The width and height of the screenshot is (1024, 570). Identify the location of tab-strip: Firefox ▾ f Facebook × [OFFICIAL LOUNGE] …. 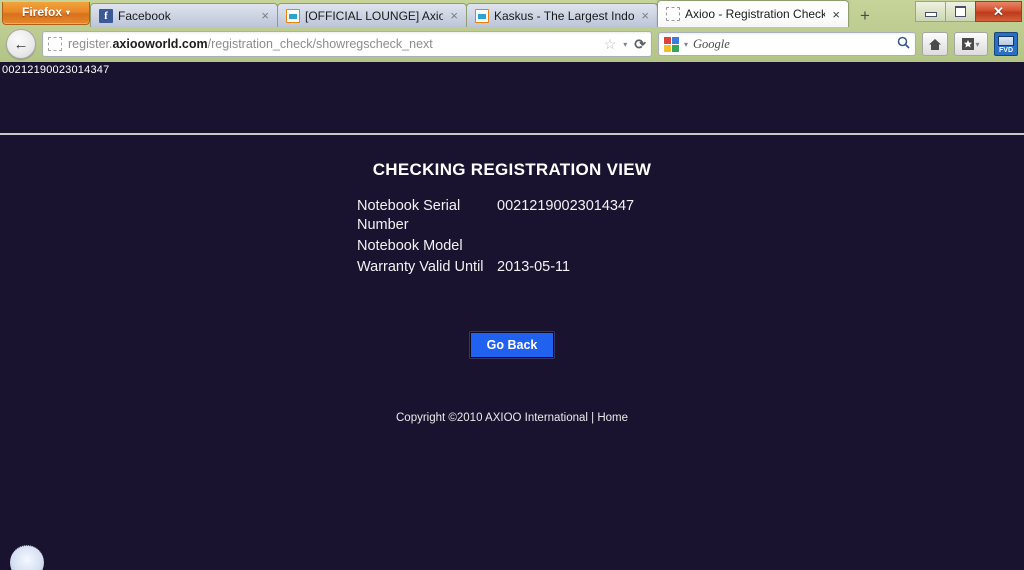
(512, 13).